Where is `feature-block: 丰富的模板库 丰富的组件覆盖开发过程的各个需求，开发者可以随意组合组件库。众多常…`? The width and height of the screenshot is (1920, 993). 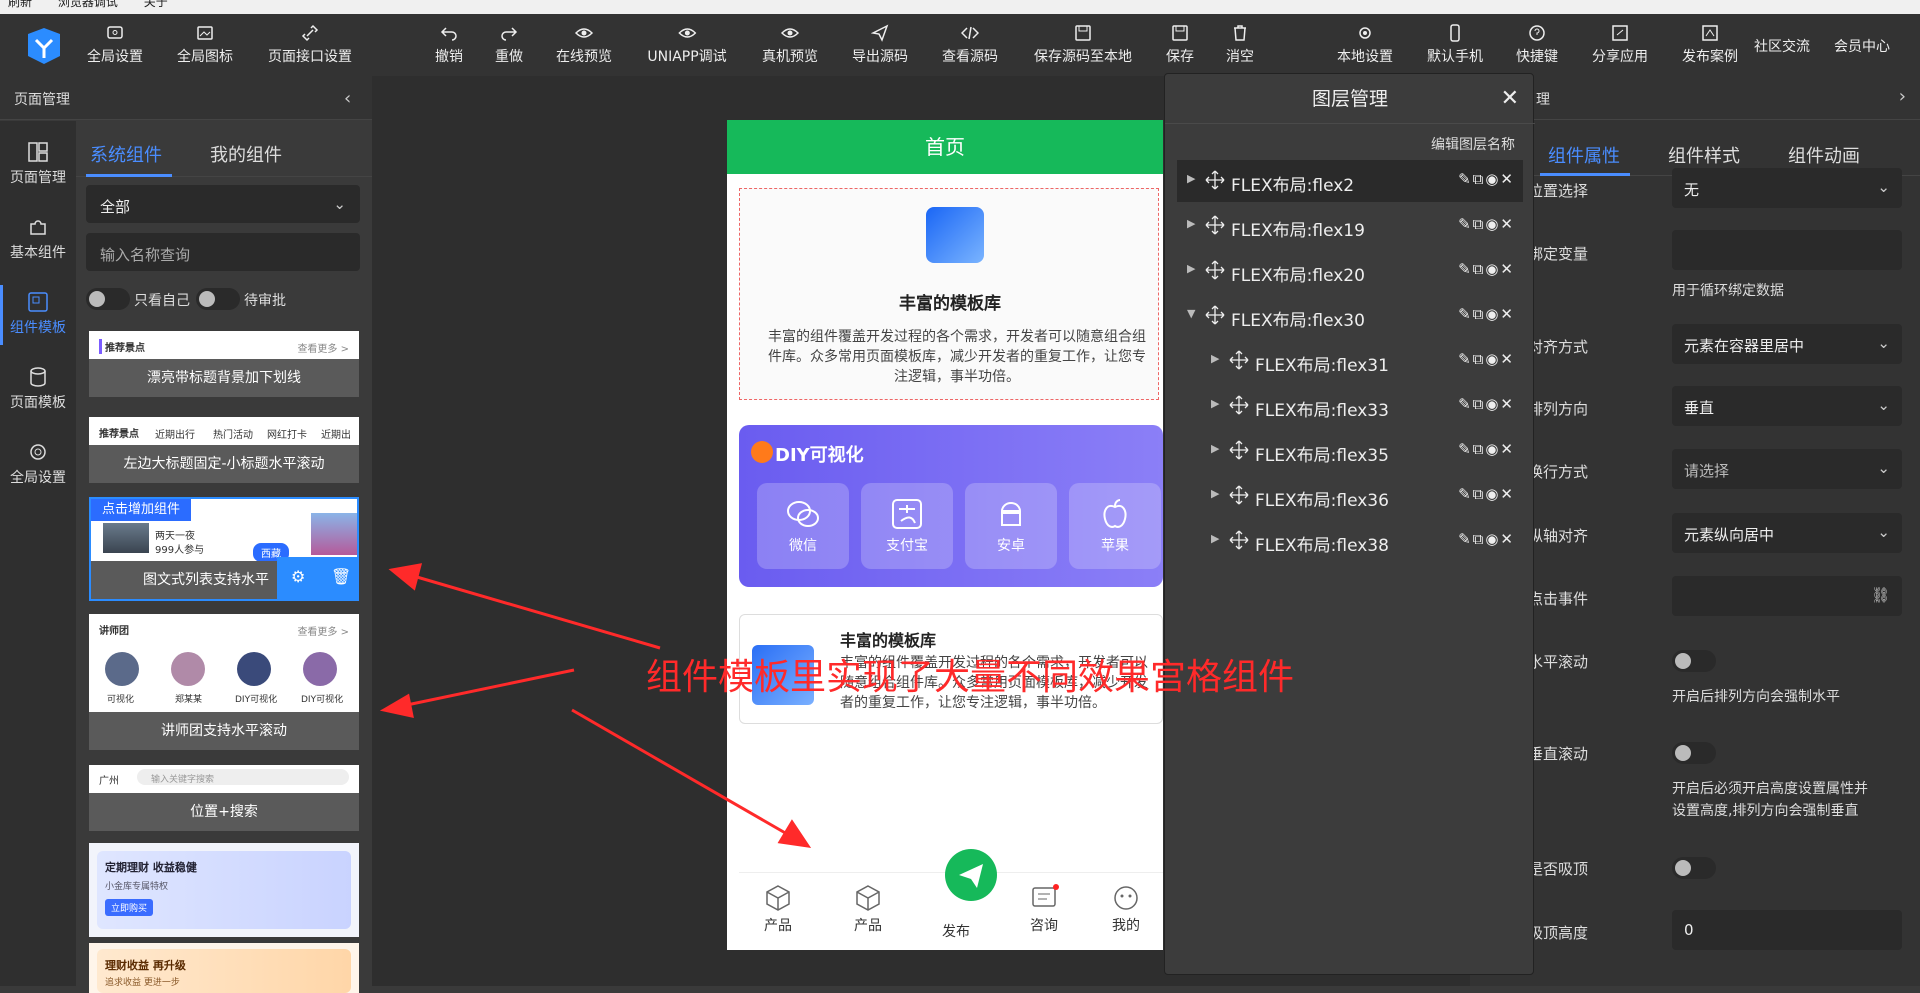
feature-block: 丰富的模板库 丰富的组件覆盖开发过程的各个需求，开发者可以随意组合组件库。众多常… is located at coordinates (949, 294).